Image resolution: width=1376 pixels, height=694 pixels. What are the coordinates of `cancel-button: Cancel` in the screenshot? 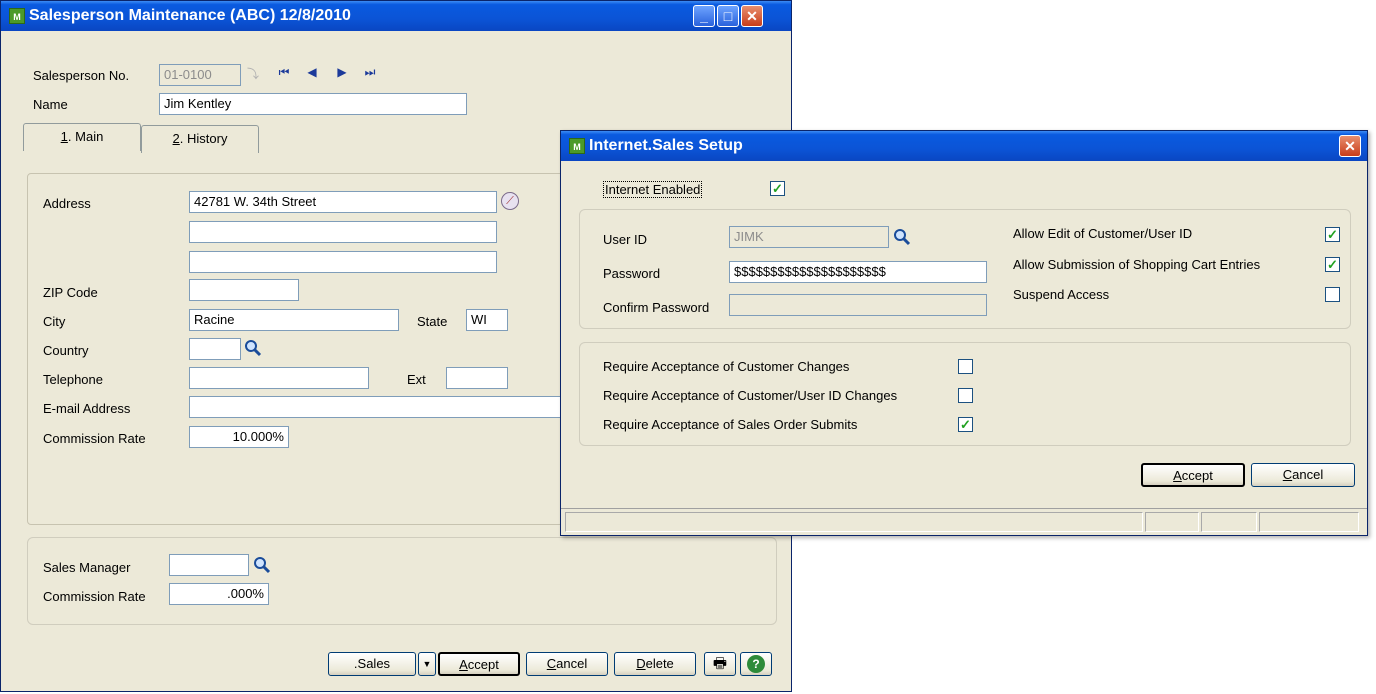 It's located at (567, 664).